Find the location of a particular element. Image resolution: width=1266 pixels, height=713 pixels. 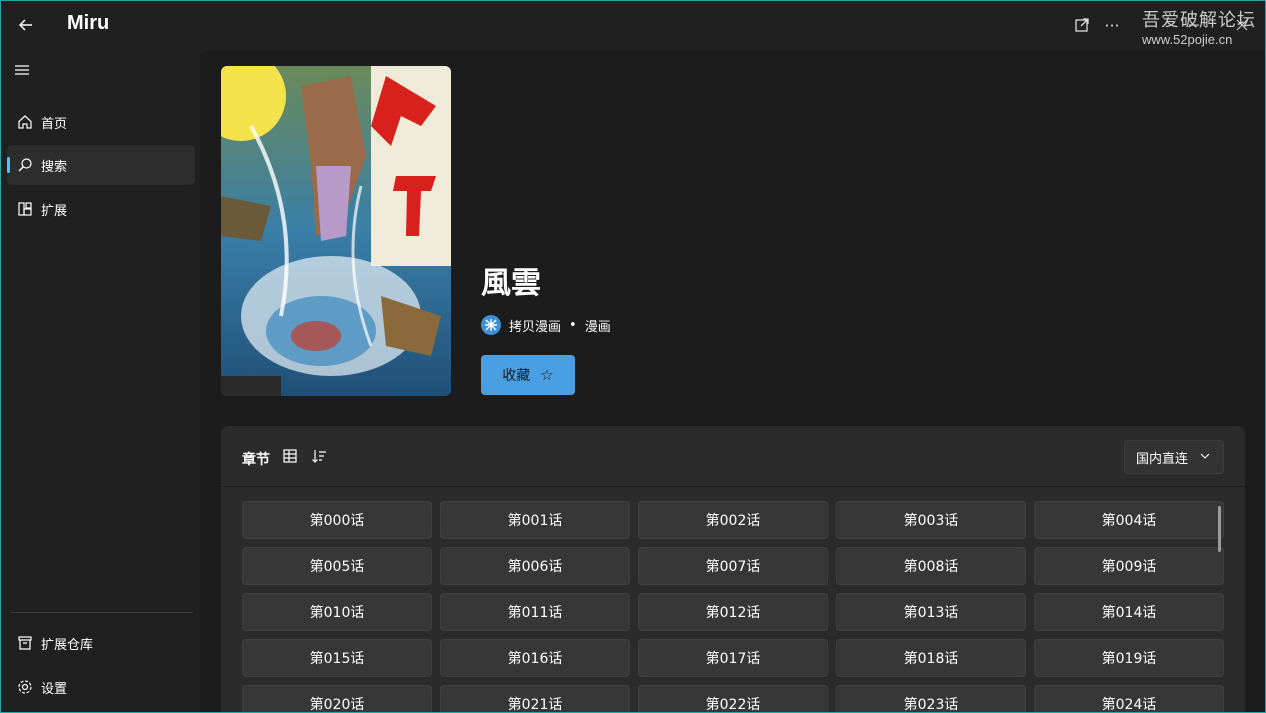

sidebar-item-label: 搜索 is located at coordinates (54, 167).